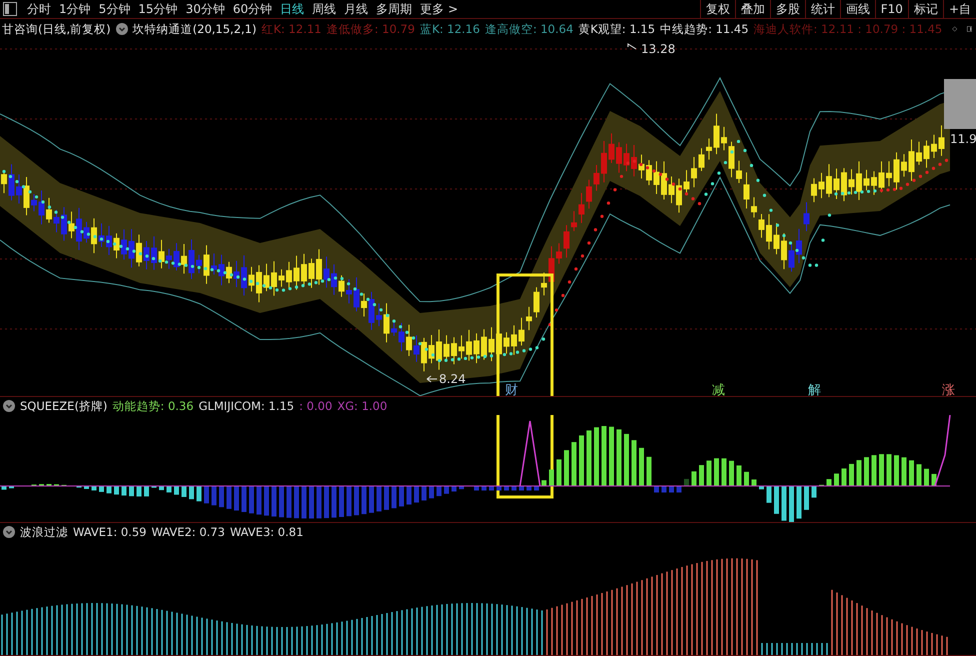  Describe the element at coordinates (529, 29) in the screenshot. I see `indicator-value: 逢高做空: 10.64` at that location.